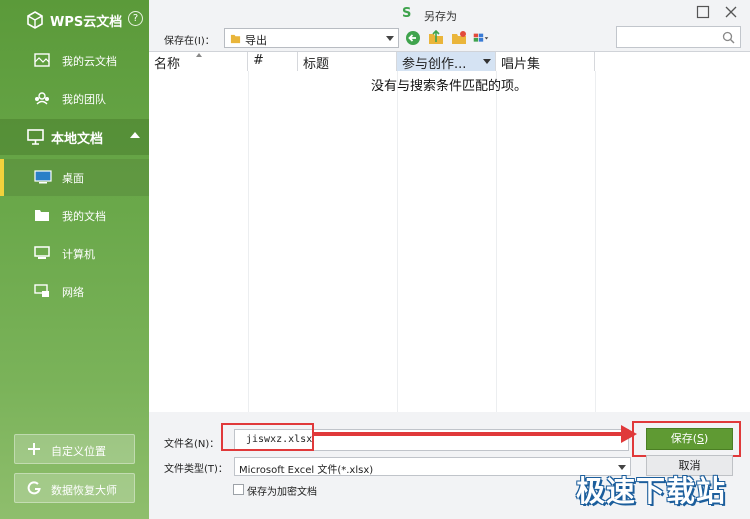  Describe the element at coordinates (35, 137) in the screenshot. I see `computer-icon` at that location.